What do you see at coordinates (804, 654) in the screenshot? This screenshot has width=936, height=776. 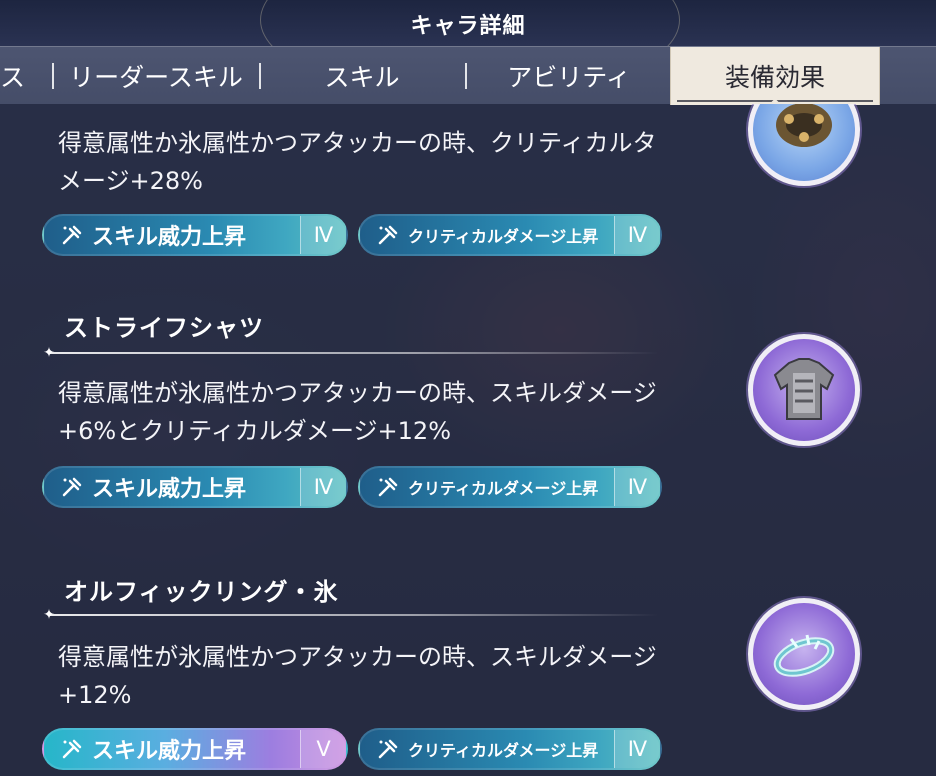 I see `ring-icon` at bounding box center [804, 654].